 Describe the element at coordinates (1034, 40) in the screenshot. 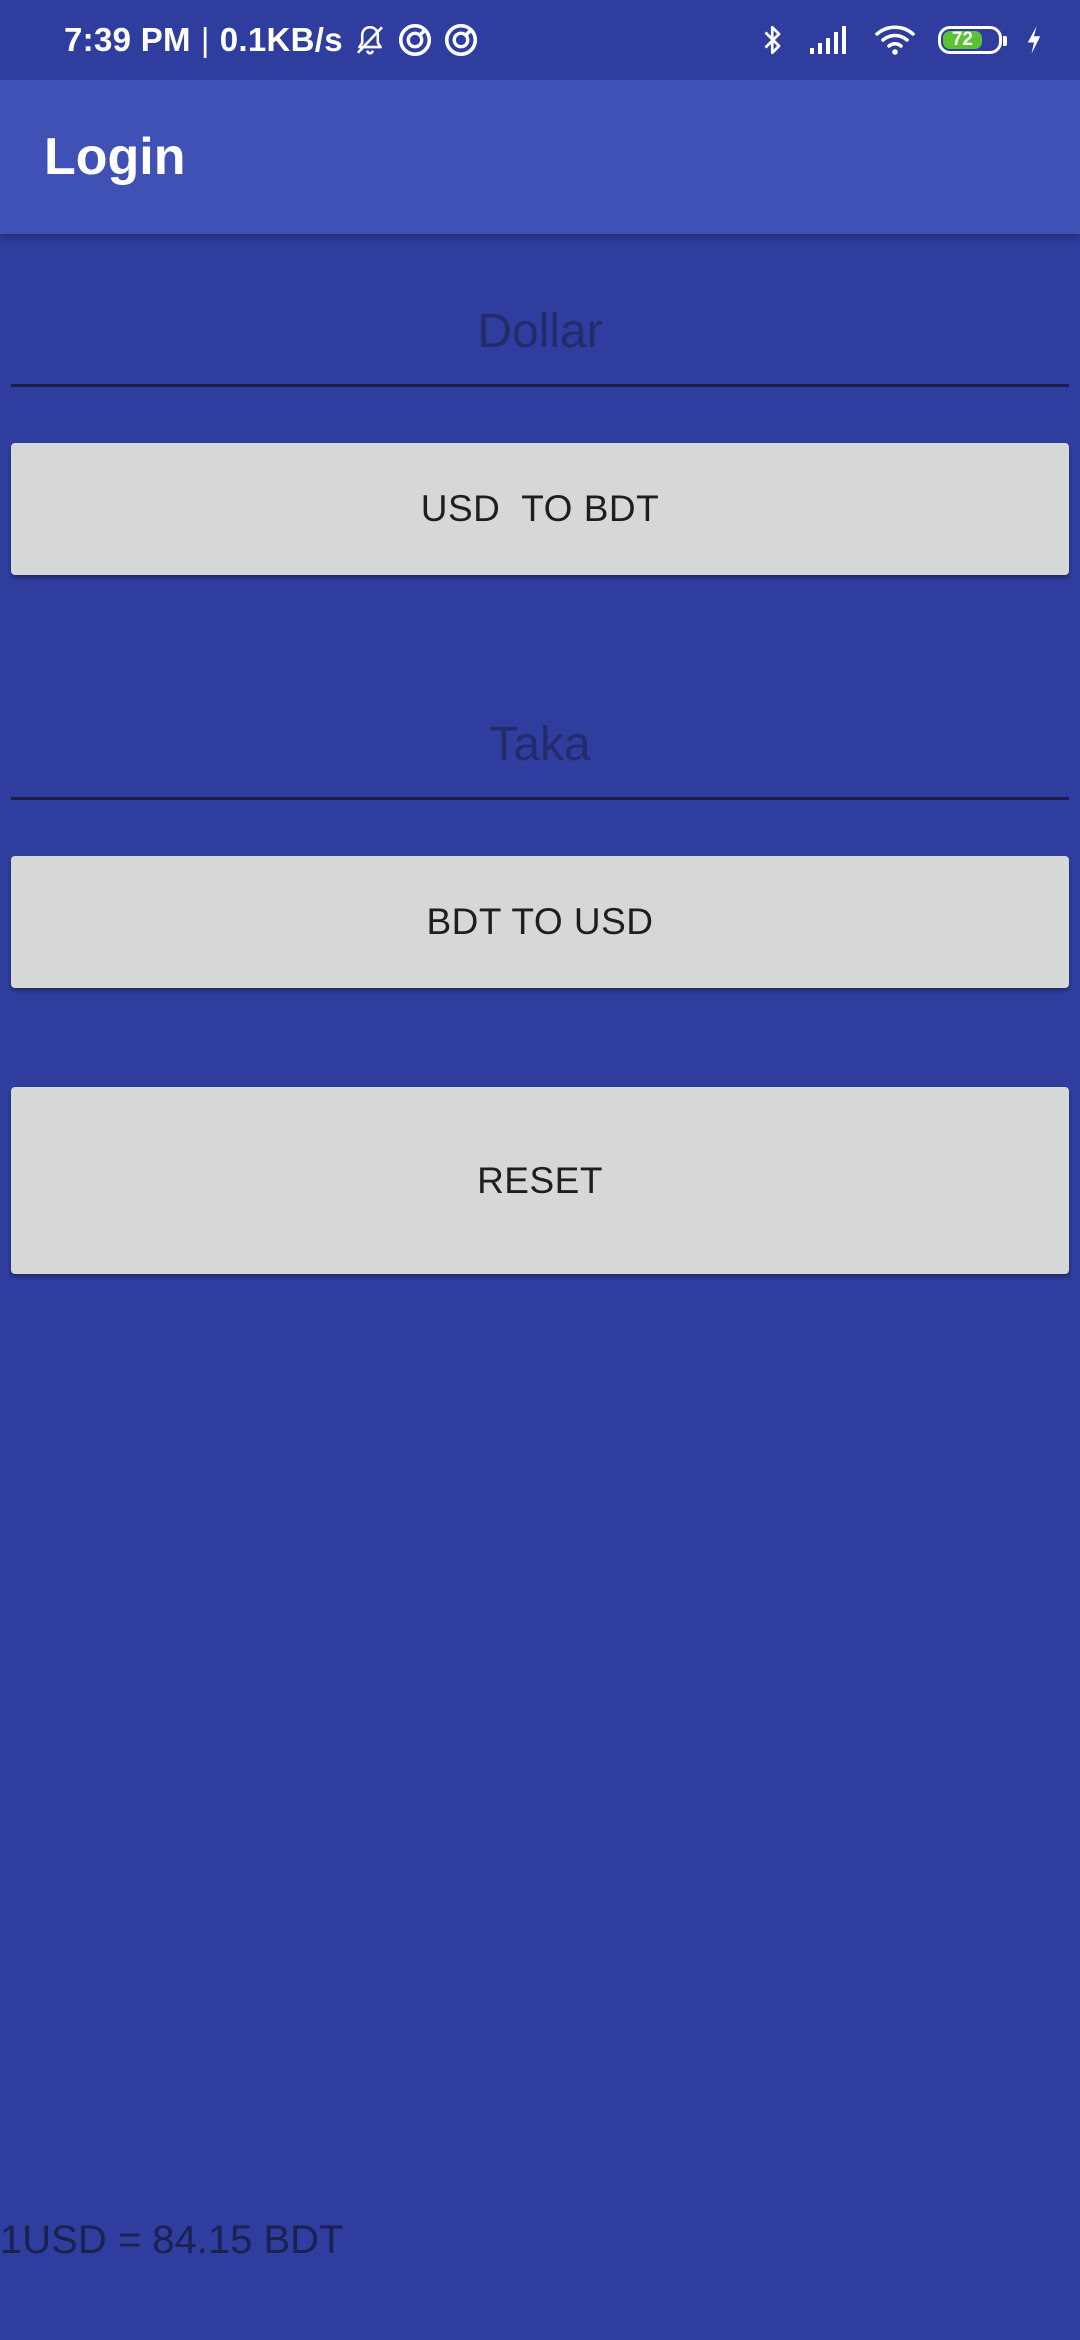

I see `charging-icon` at that location.